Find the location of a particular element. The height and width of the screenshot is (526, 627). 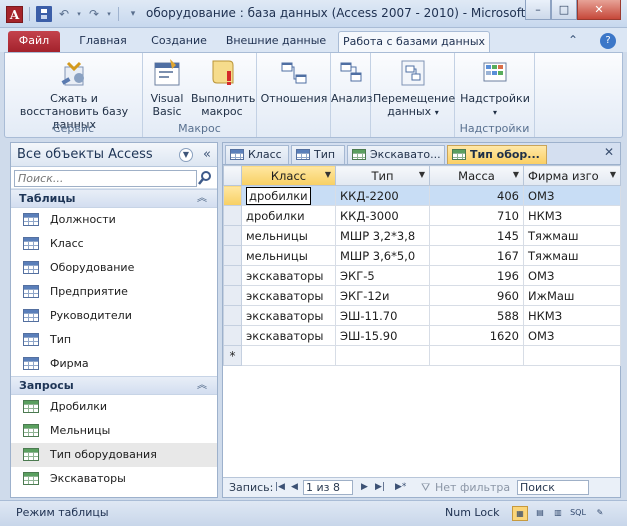

table-cell: 145 is located at coordinates (476, 235).